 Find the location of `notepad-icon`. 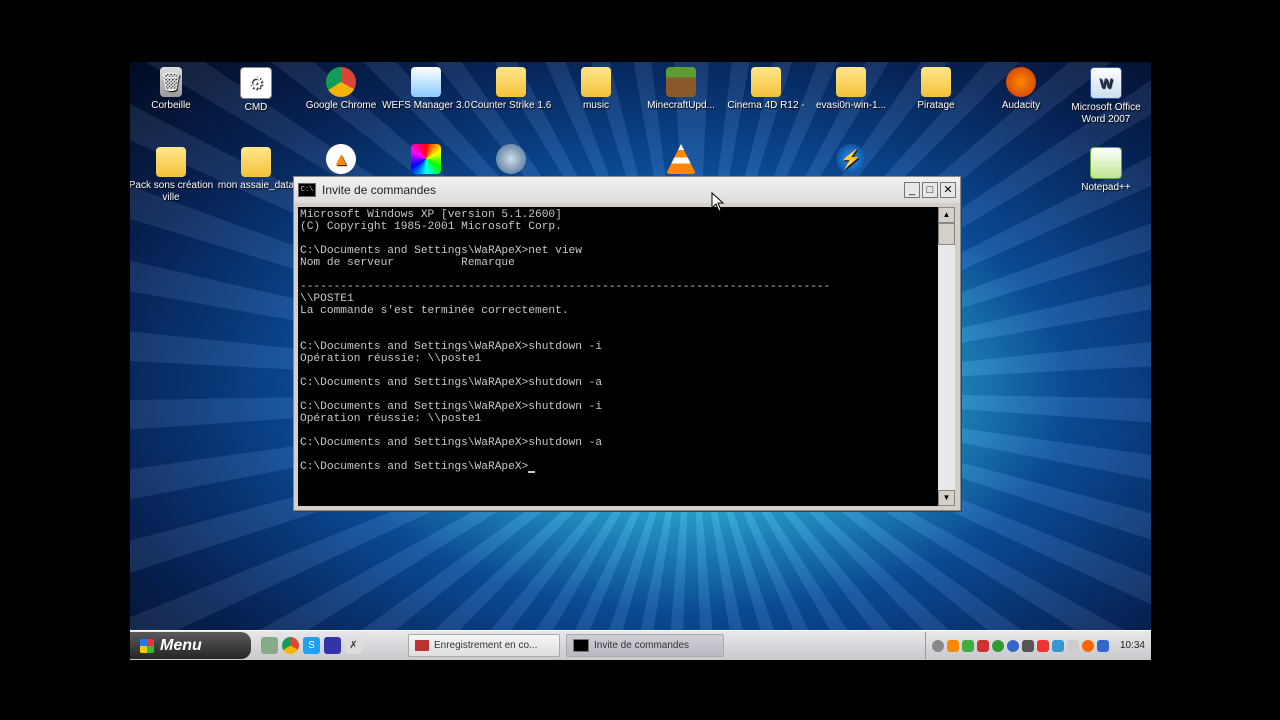

notepad-icon is located at coordinates (1106, 163).